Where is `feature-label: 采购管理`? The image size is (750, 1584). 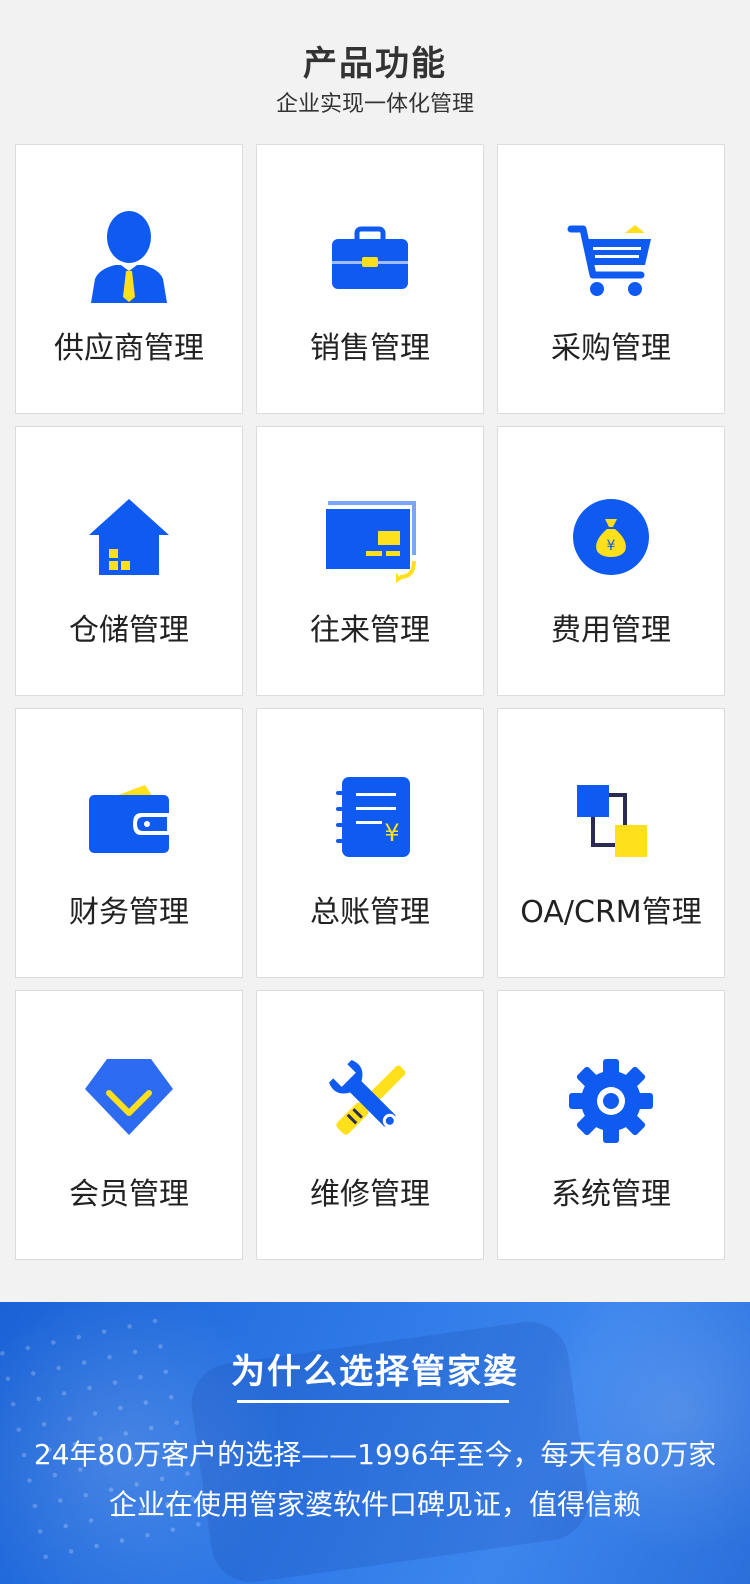 feature-label: 采购管理 is located at coordinates (611, 348).